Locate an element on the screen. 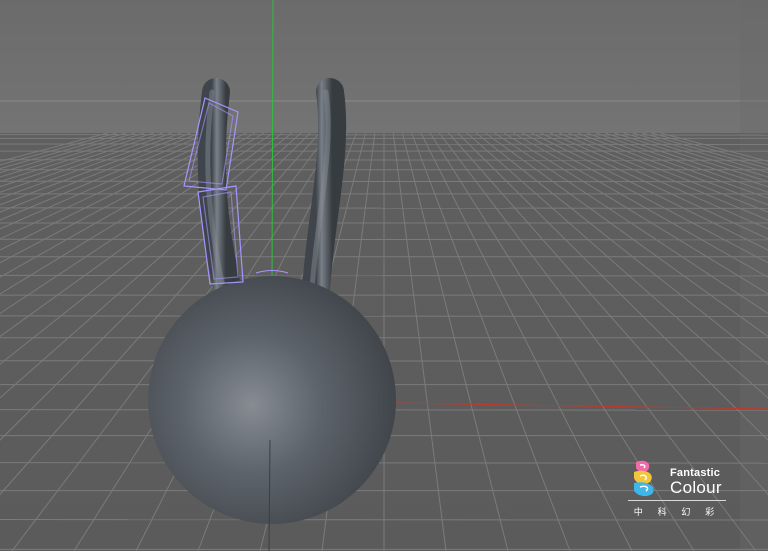 The image size is (768, 551). fantastic-colour-watermark: Fantastic Colour 中 科 幻 彩 is located at coordinates (677, 488).